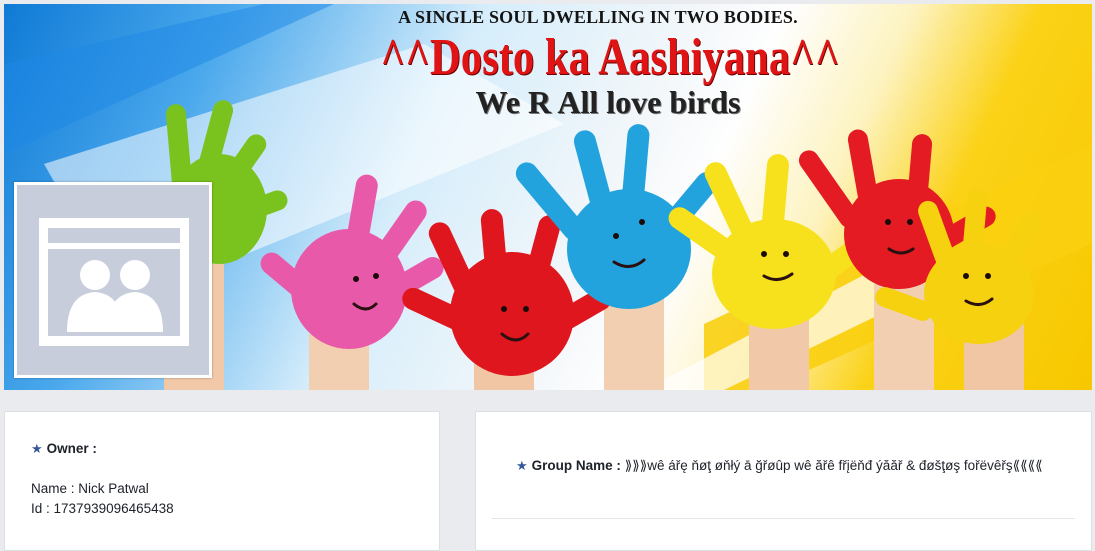 Image resolution: width=1095 pixels, height=551 pixels. What do you see at coordinates (608, 102) in the screenshot?
I see `cover-subtitle: We R All love birds` at bounding box center [608, 102].